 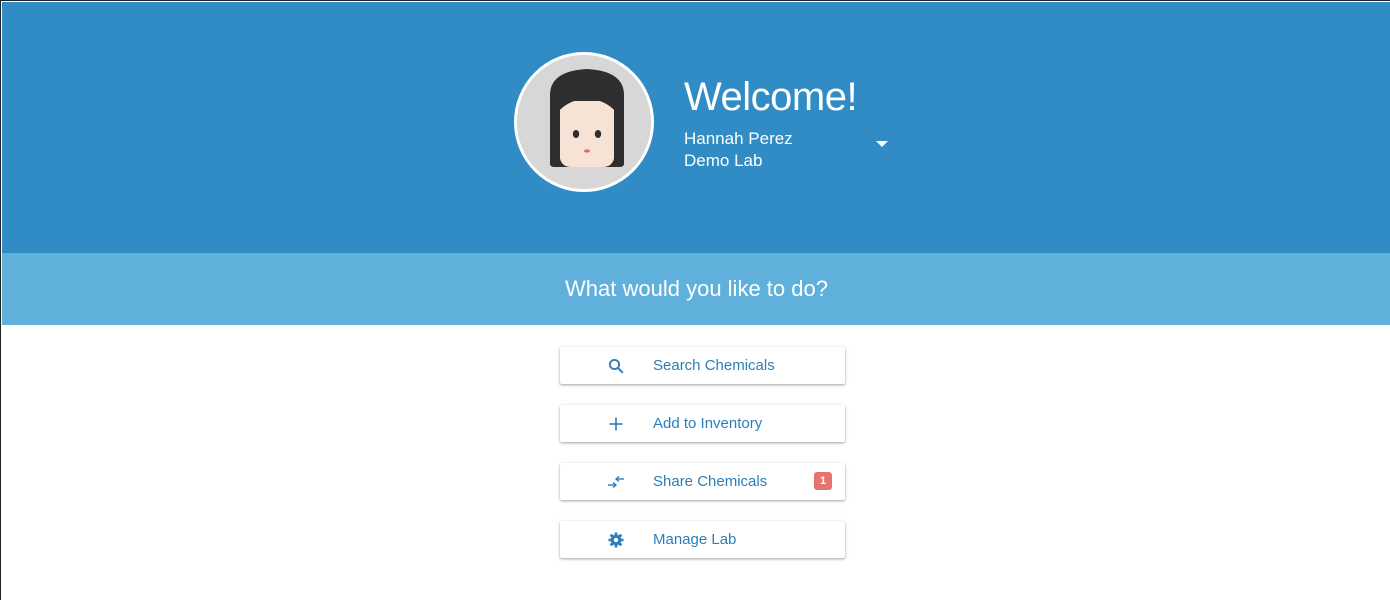 I want to click on add-to-inventory-label: Add to Inventory, so click(x=708, y=423).